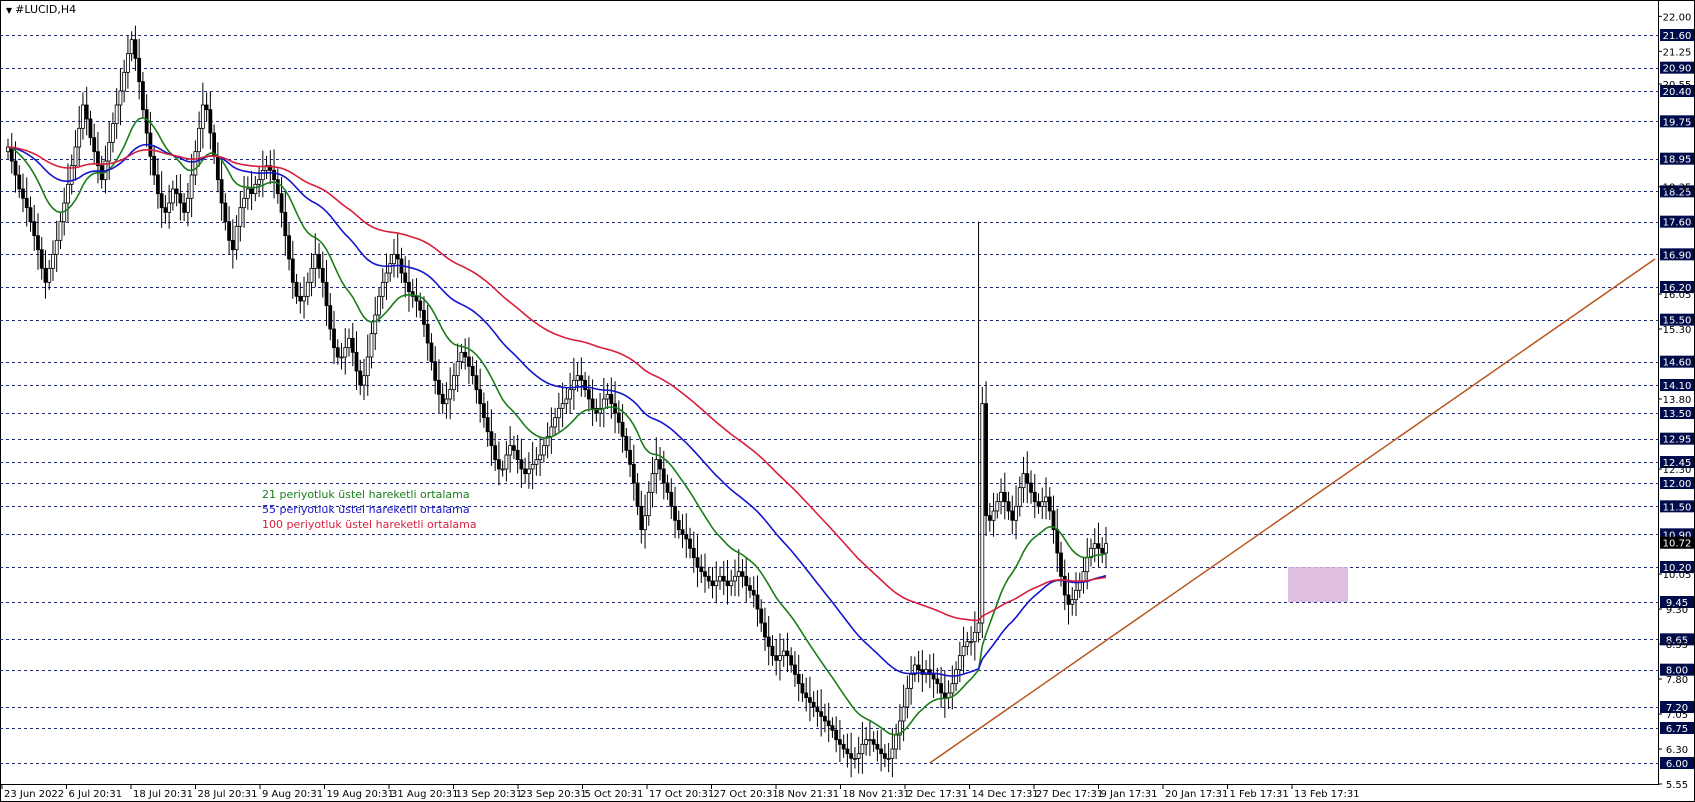  What do you see at coordinates (1677, 188) in the screenshot?
I see `price-tick-label: 18.35` at bounding box center [1677, 188].